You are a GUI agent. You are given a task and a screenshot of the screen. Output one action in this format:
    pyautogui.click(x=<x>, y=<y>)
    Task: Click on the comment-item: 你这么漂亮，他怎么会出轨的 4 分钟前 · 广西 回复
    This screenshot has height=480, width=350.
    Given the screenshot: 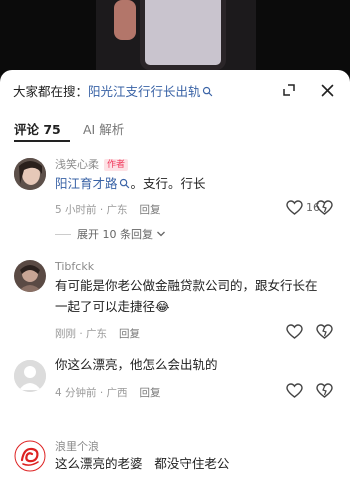 What is the action you would take?
    pyautogui.click(x=175, y=388)
    